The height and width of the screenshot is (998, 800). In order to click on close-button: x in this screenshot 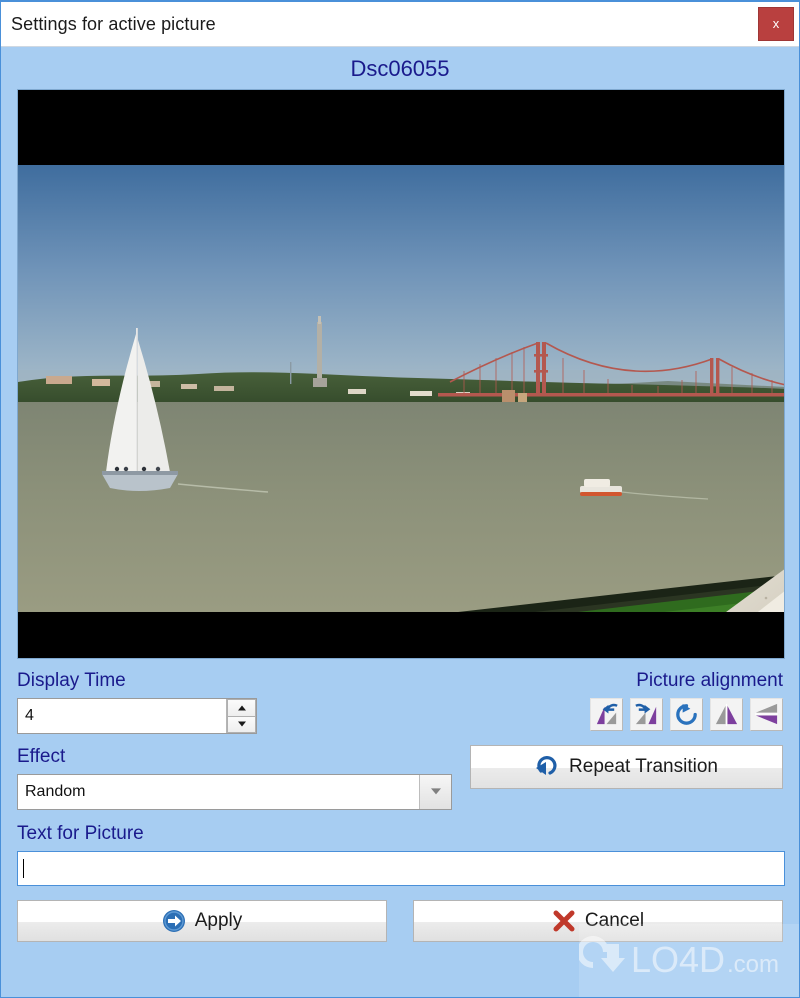, I will do `click(776, 24)`.